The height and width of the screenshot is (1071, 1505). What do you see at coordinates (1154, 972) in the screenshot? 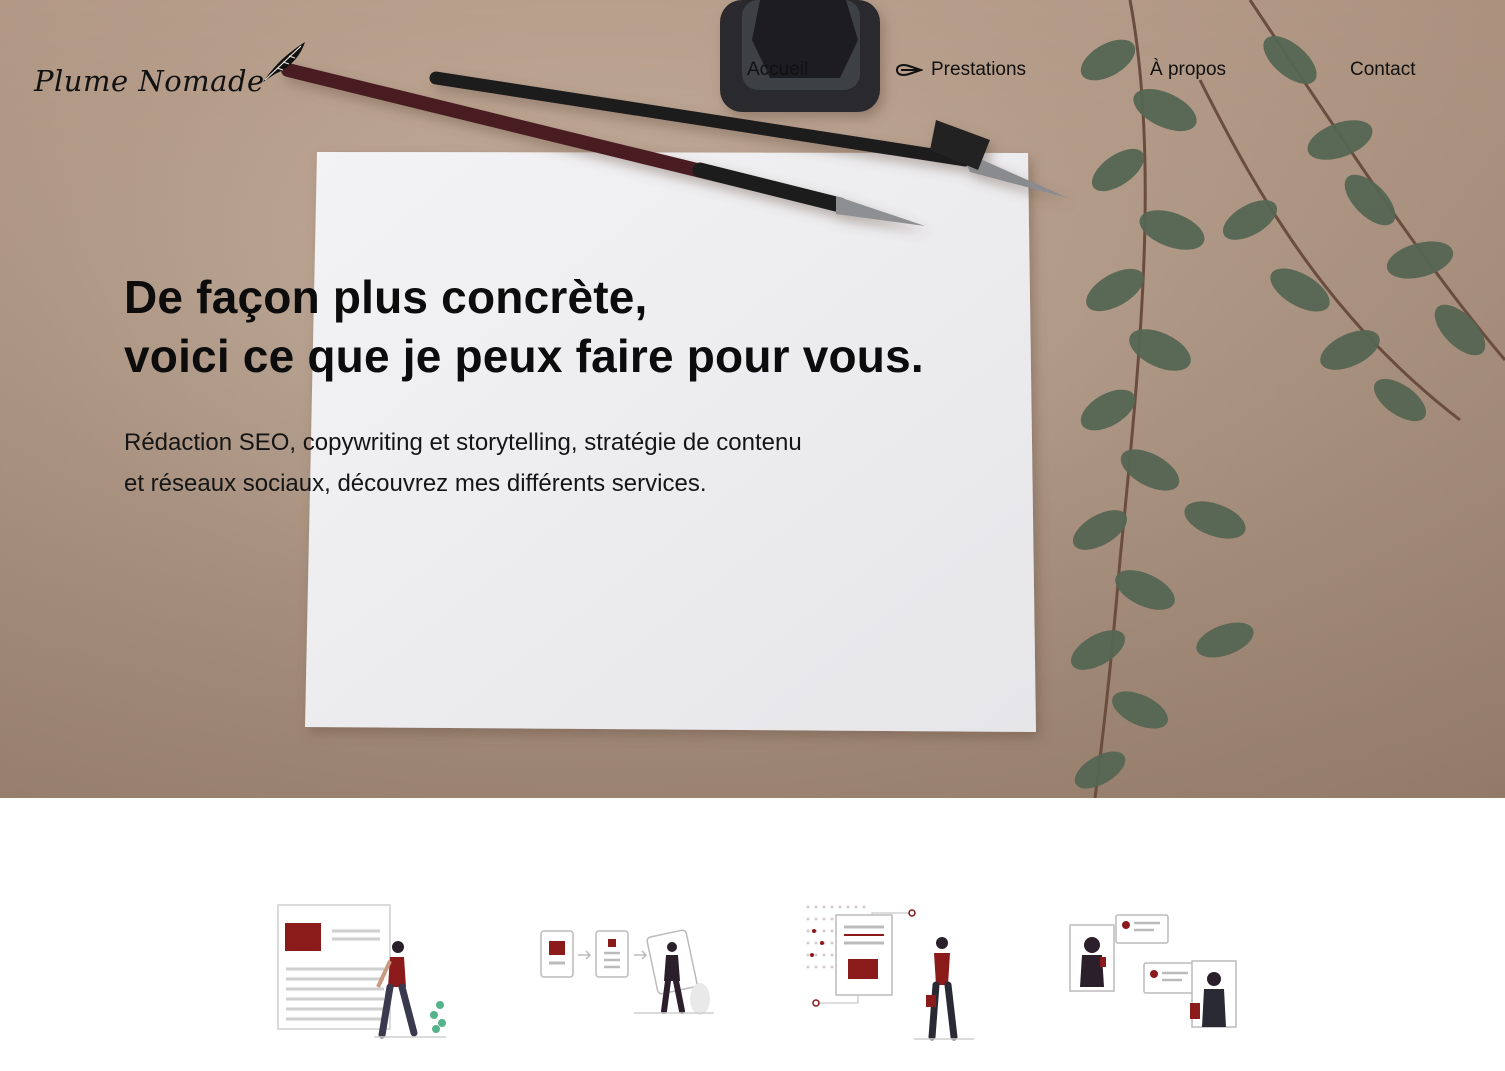
I see `social-media-chat-illustration` at bounding box center [1154, 972].